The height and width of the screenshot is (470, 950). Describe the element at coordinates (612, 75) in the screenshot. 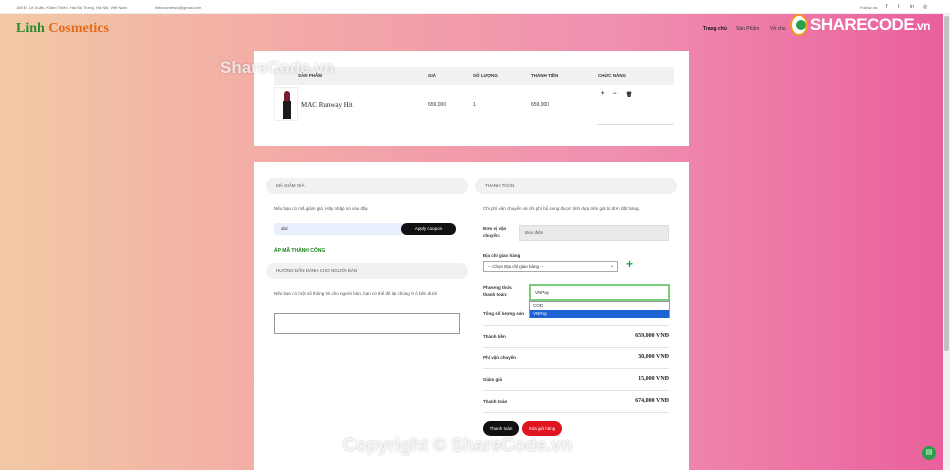

I see `header-actions: Chức năng` at that location.